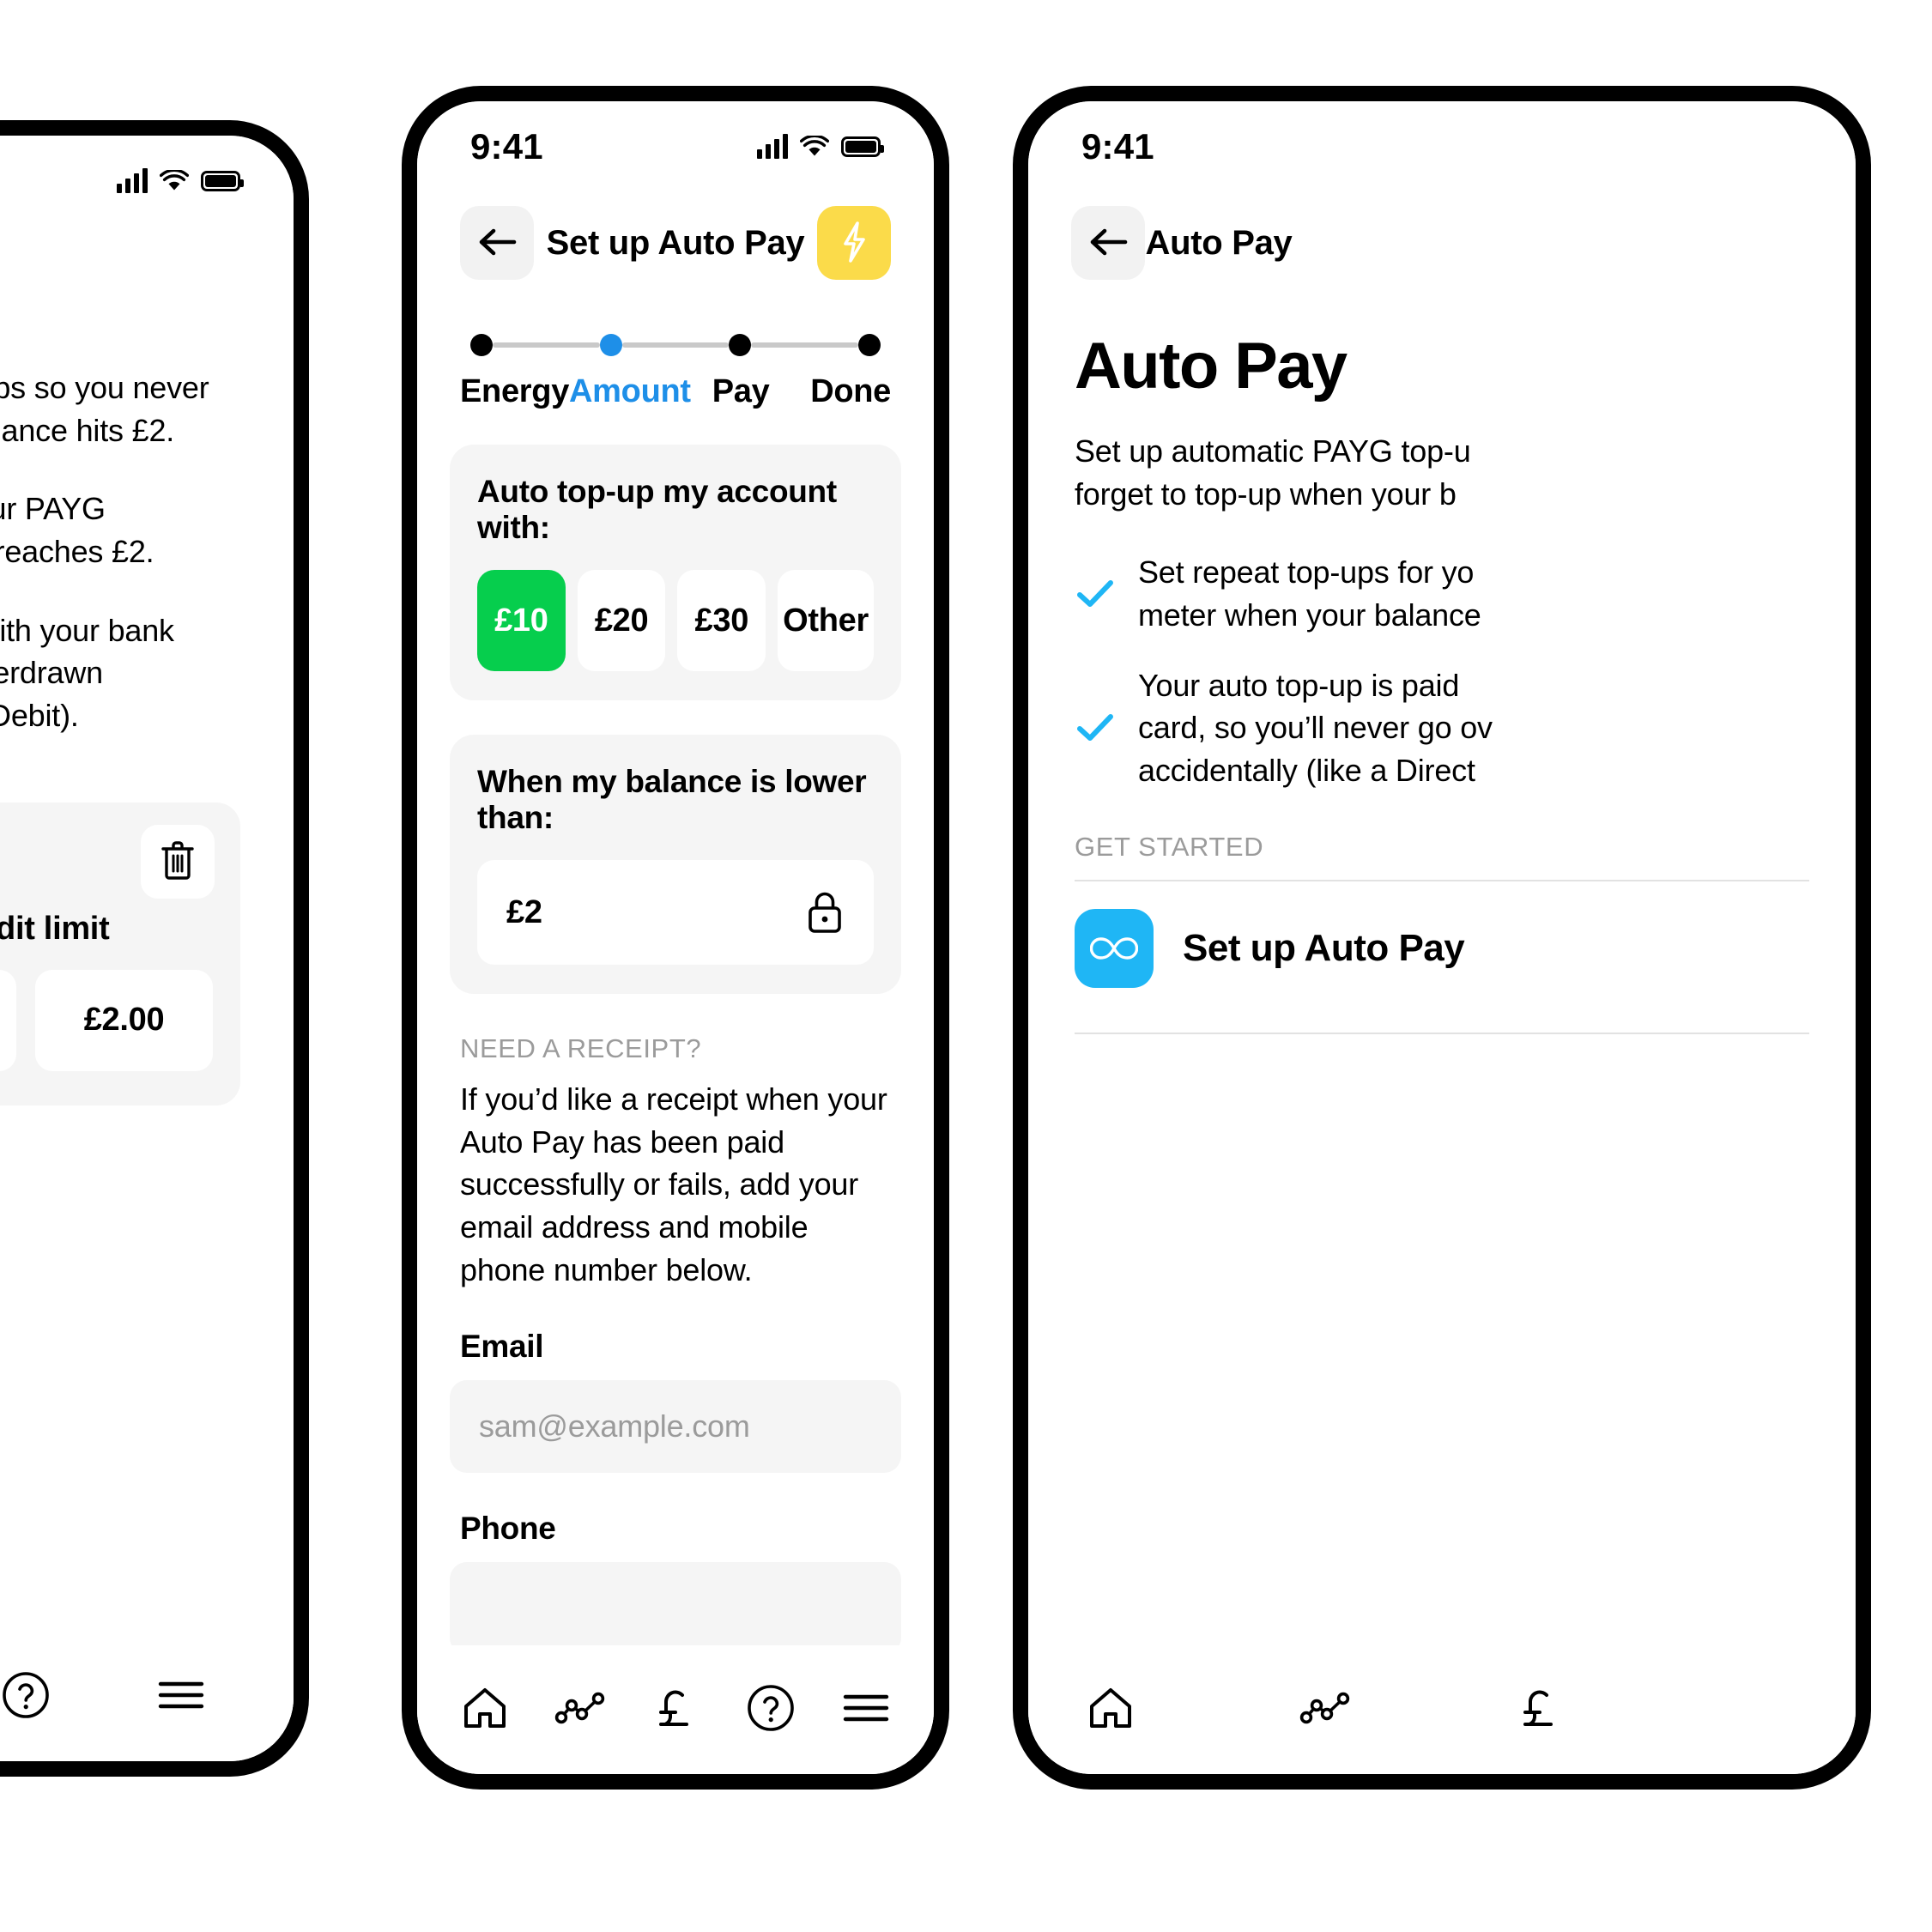 The height and width of the screenshot is (1932, 1932). I want to click on email-placeholder: sam@example.com, so click(615, 1426).